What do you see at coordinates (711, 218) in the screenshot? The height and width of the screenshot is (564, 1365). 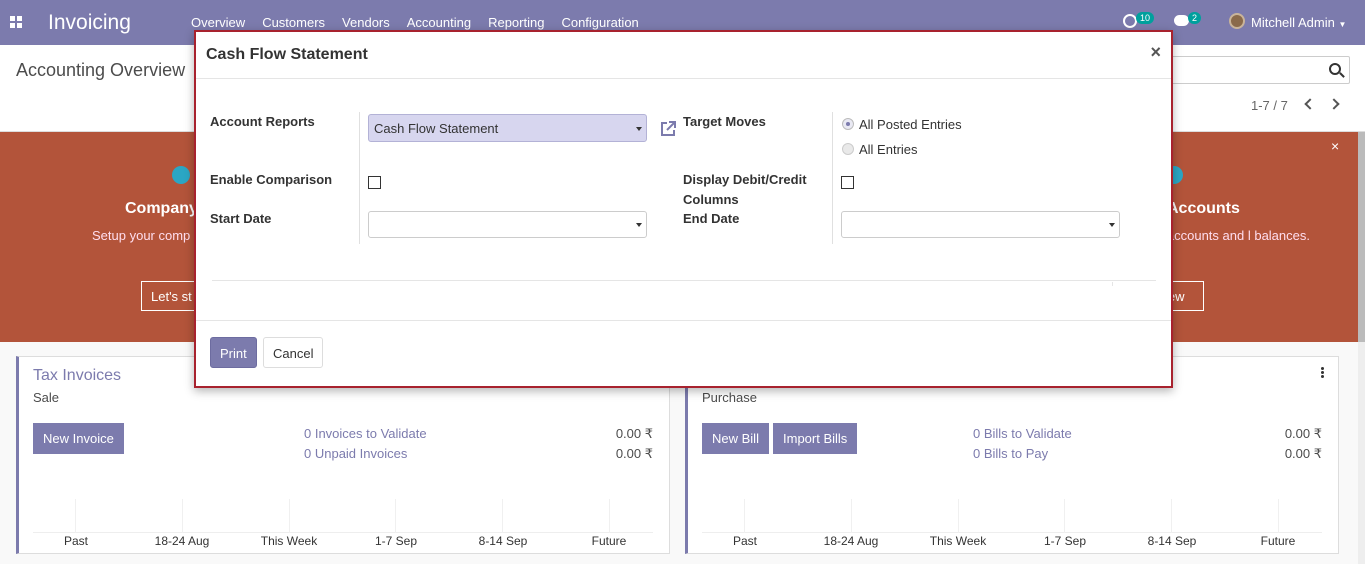 I see `end-date-label: End Date` at bounding box center [711, 218].